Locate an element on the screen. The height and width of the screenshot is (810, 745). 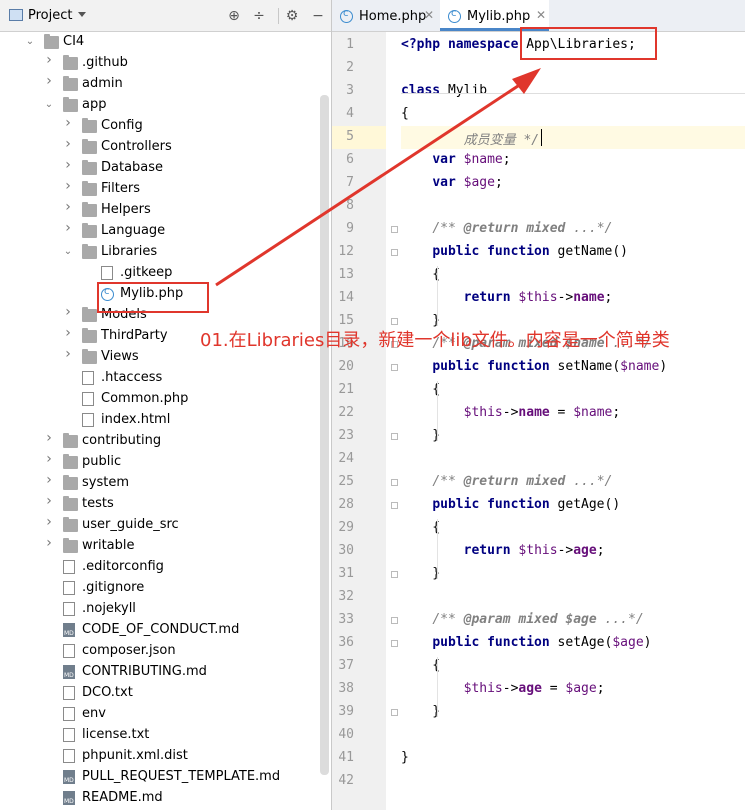
tab-home-php: Home.php ✕ is located at coordinates (385, 15).